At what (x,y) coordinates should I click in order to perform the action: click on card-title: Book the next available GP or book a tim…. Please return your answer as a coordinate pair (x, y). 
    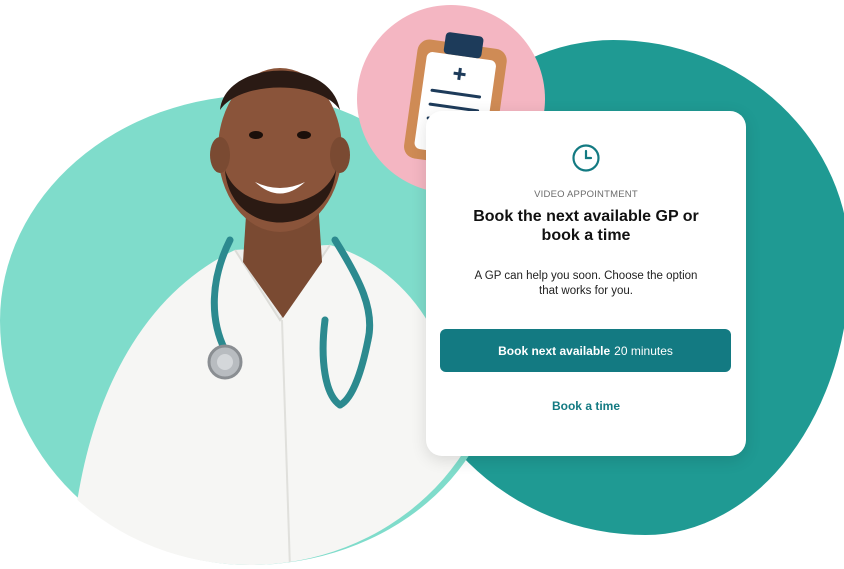
    Looking at the image, I should click on (586, 226).